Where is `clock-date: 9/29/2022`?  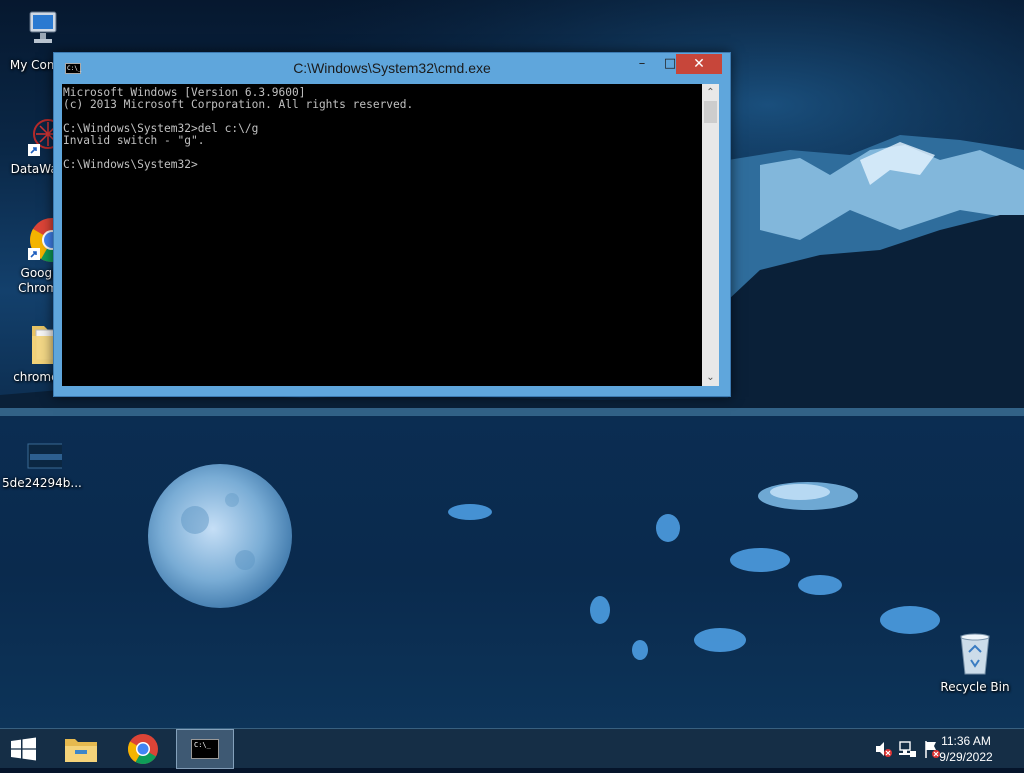
clock-date: 9/29/2022 is located at coordinates (966, 757).